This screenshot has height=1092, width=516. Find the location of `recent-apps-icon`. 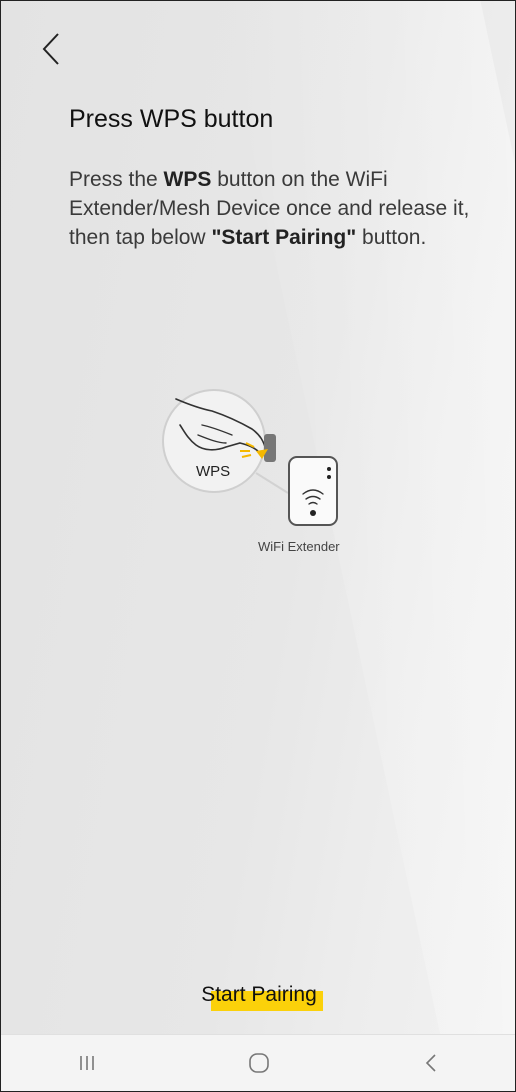

recent-apps-icon is located at coordinates (87, 1063).